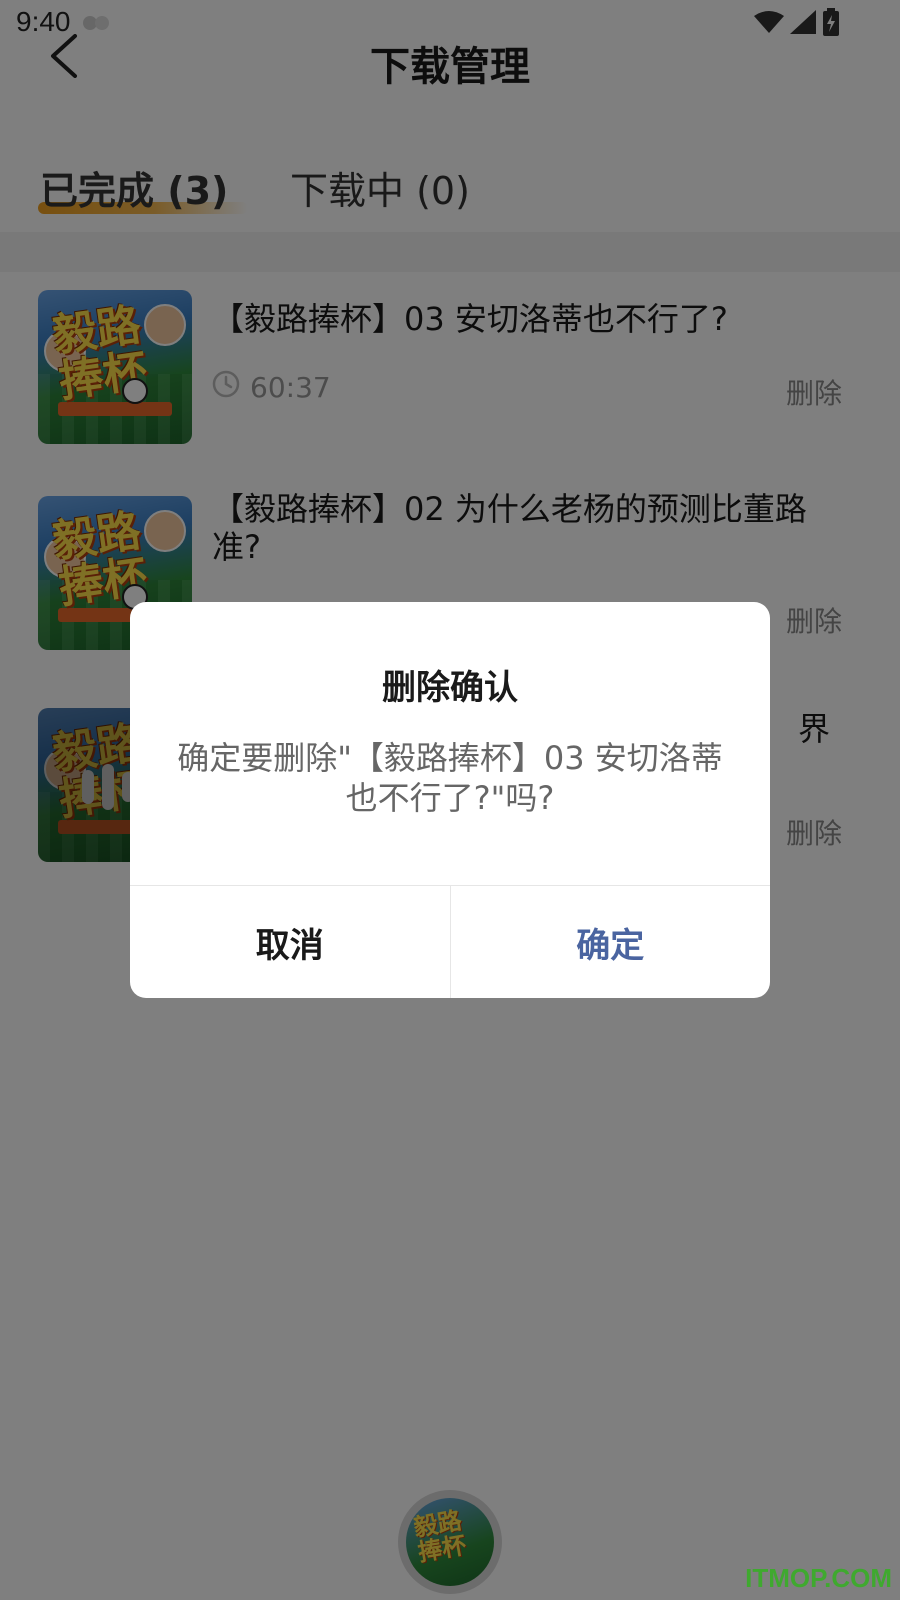 This screenshot has width=900, height=1600. Describe the element at coordinates (818, 1578) in the screenshot. I see `watermark: ITMOP.COM` at that location.